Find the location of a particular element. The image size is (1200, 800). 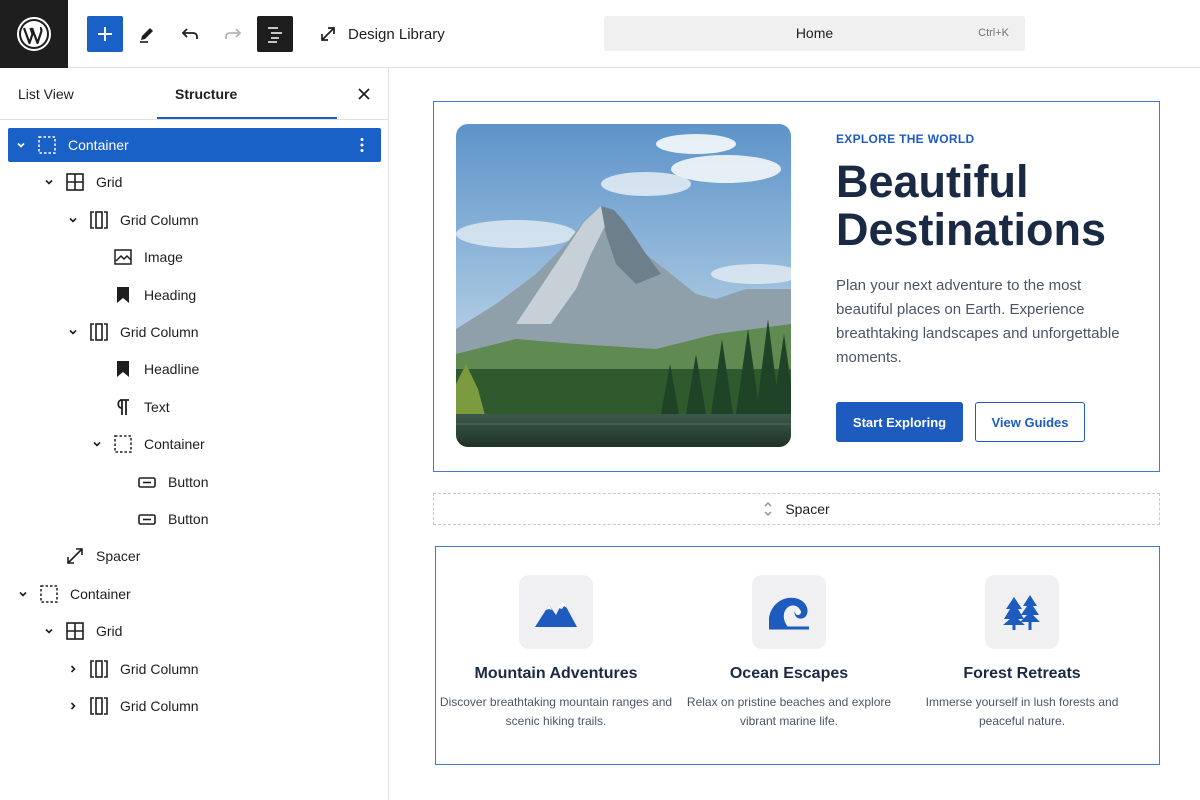

document-overview-button is located at coordinates (275, 34).